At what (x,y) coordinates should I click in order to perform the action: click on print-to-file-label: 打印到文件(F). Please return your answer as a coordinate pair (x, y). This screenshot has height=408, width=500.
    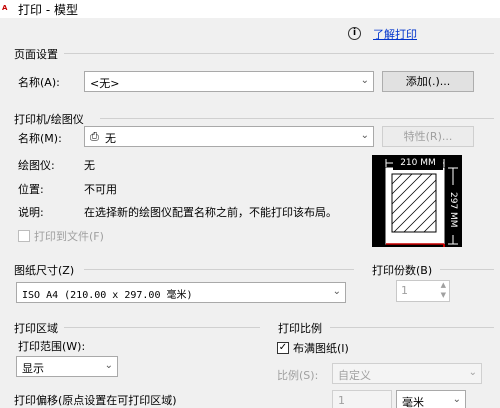
    Looking at the image, I should click on (69, 236).